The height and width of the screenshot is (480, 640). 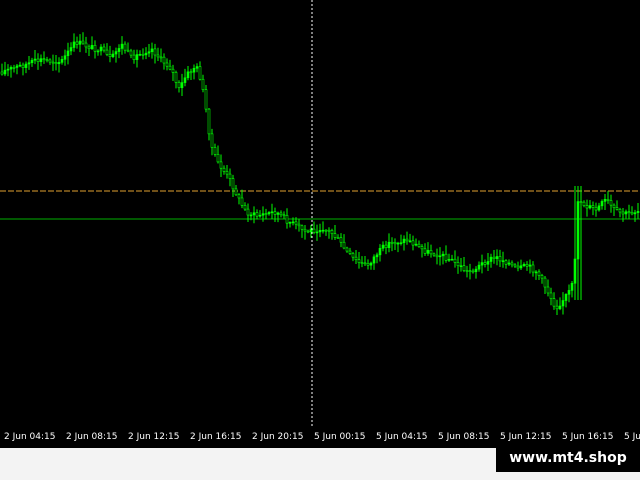 I want to click on time-axis-label: 5 Jun 08:15, so click(x=464, y=437).